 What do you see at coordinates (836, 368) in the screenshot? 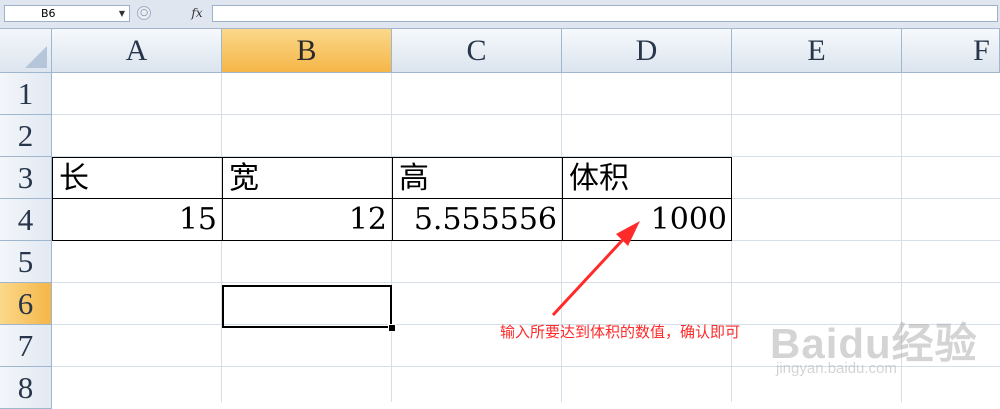
I see `watermark-url: jingyan.baidu.com` at bounding box center [836, 368].